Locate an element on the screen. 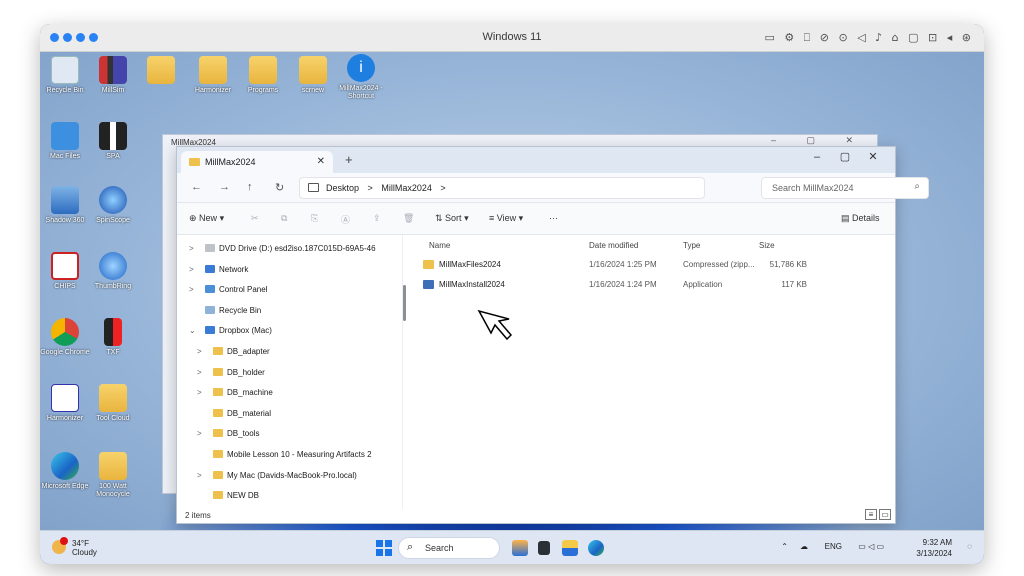  delete-icon: 🗑 is located at coordinates (408, 218).